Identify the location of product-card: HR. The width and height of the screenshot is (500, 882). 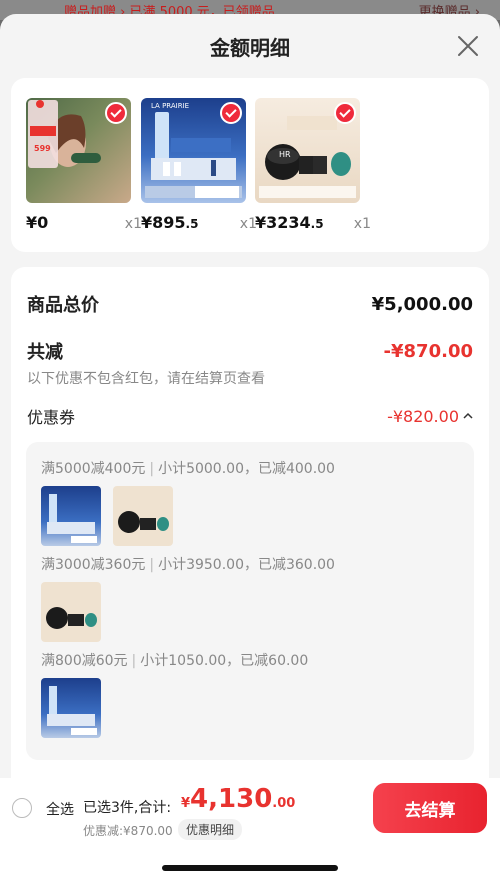
(307, 150).